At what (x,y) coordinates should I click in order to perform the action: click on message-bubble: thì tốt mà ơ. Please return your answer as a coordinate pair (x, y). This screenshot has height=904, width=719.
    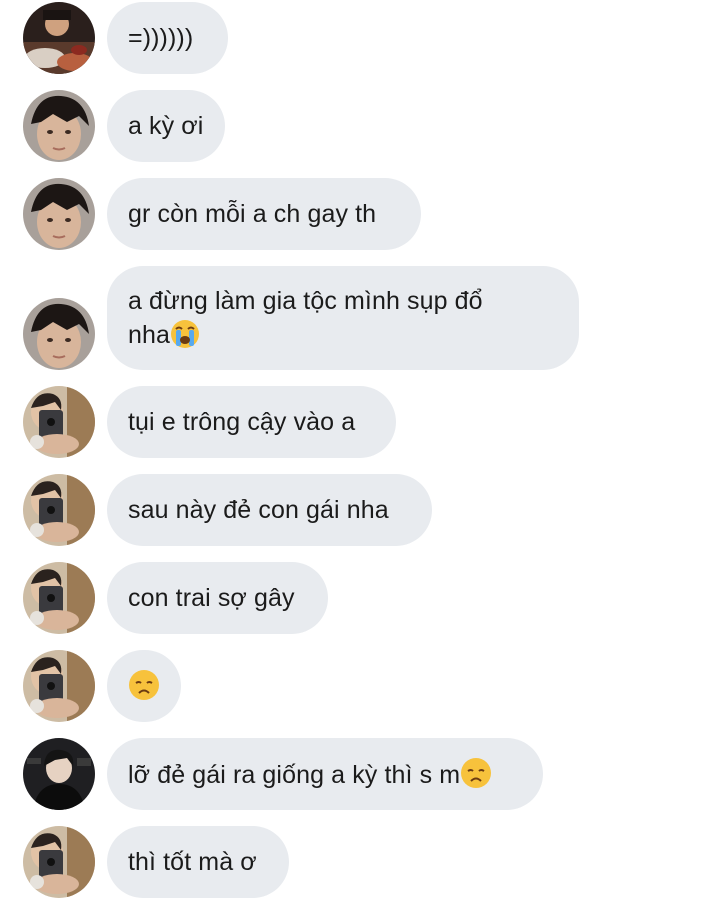
    Looking at the image, I should click on (198, 862).